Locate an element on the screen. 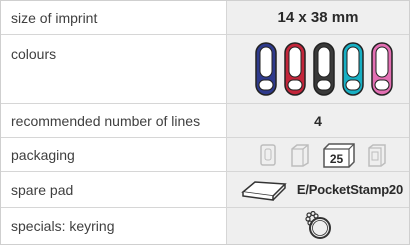  packaging-value: 25 is located at coordinates (318, 155).